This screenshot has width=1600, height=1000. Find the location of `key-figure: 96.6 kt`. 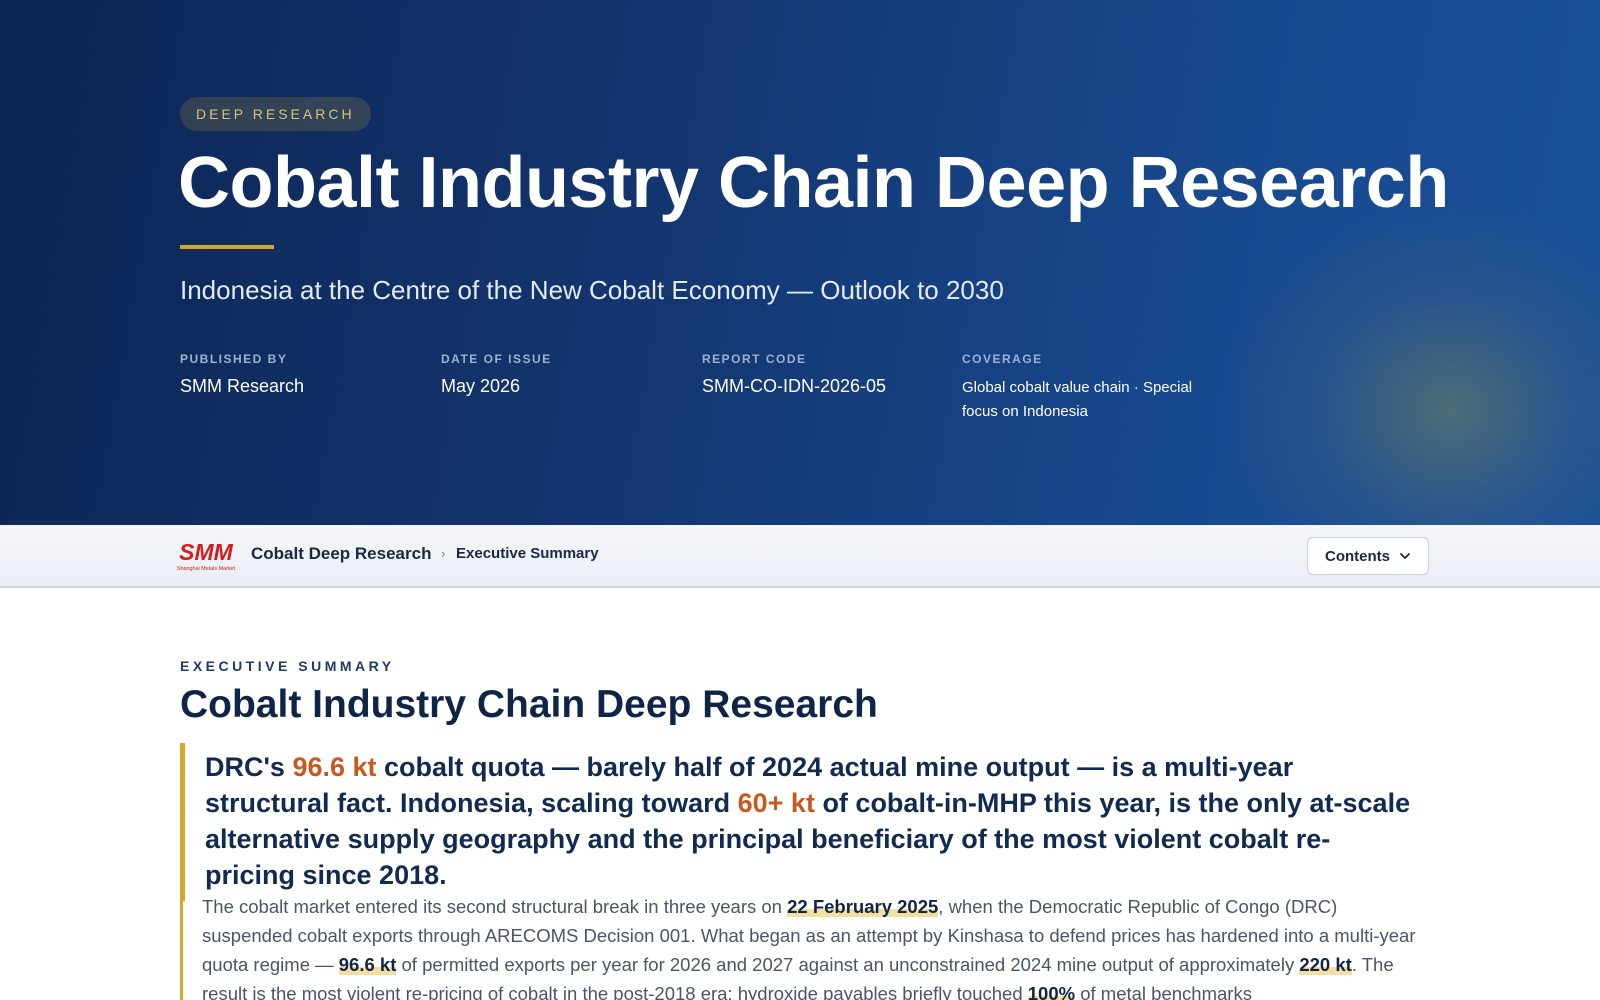

key-figure: 96.6 kt is located at coordinates (367, 964).